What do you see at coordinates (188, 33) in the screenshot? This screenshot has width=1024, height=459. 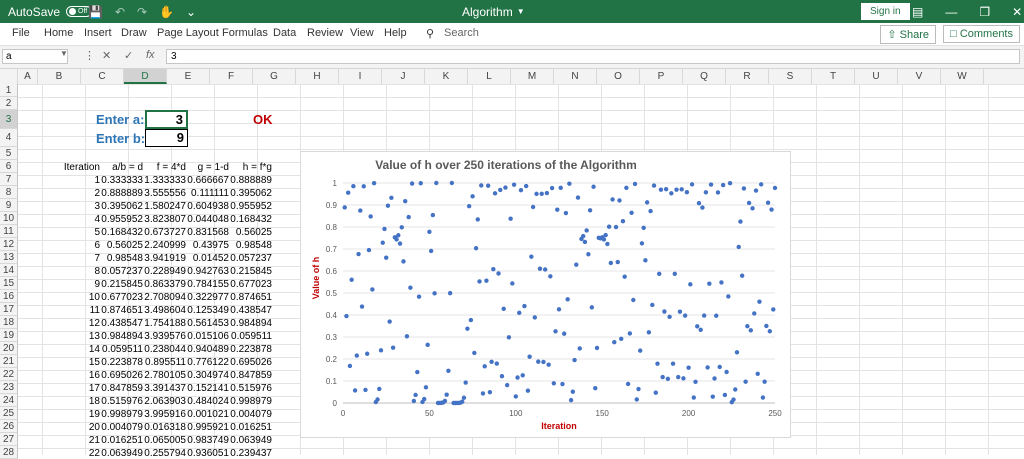 I see `menu-page-layout: Page Layout` at bounding box center [188, 33].